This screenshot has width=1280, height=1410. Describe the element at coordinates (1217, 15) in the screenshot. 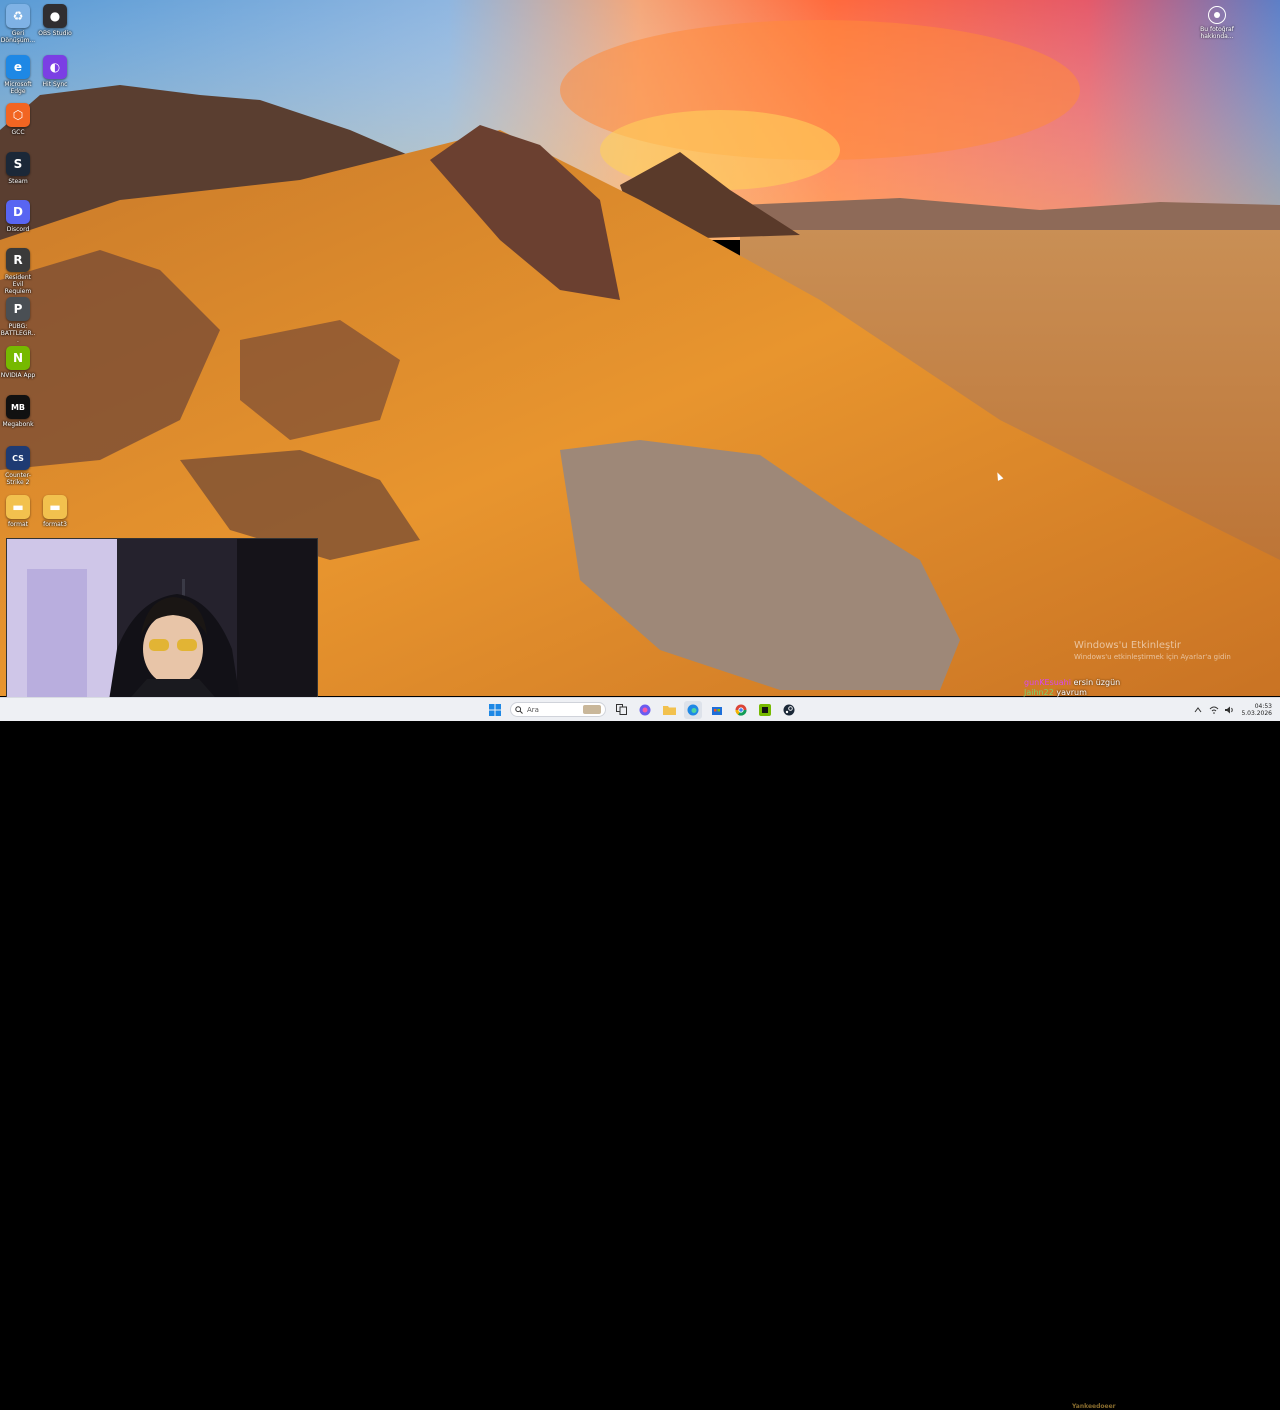

I see `camera-icon` at that location.